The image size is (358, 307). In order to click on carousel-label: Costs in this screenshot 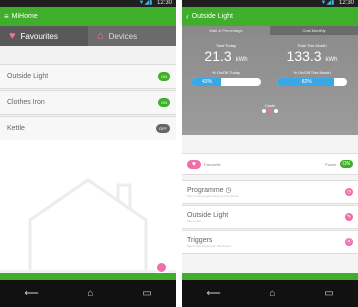, I will do `click(270, 105)`.